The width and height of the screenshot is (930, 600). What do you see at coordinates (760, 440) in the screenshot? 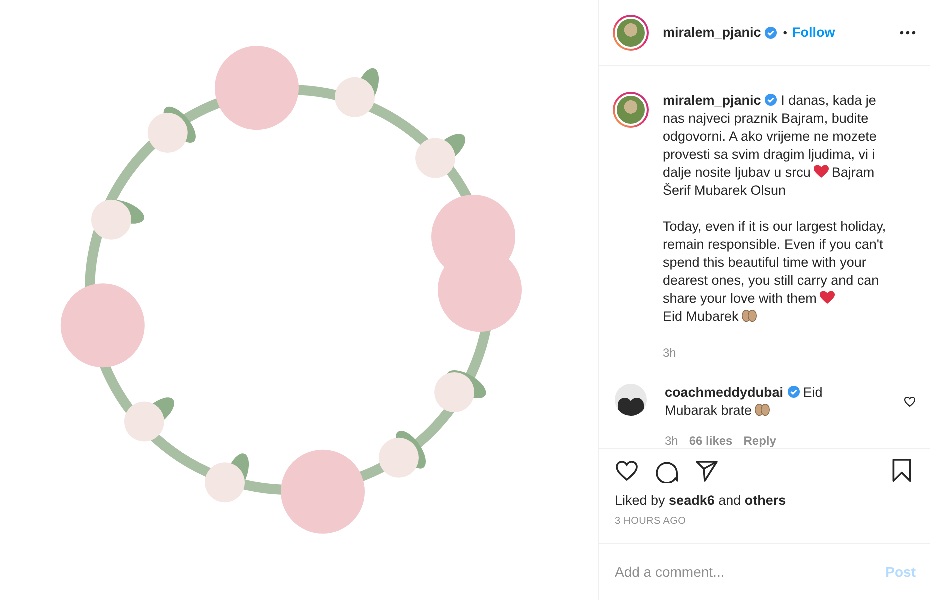
I see `reply-link: Reply` at bounding box center [760, 440].